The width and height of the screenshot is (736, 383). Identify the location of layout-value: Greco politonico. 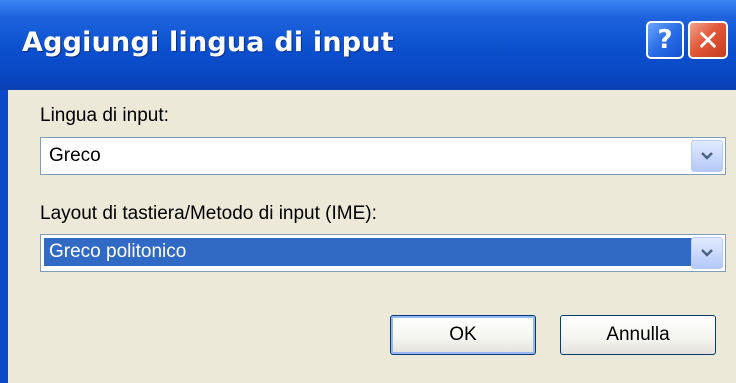
(369, 252).